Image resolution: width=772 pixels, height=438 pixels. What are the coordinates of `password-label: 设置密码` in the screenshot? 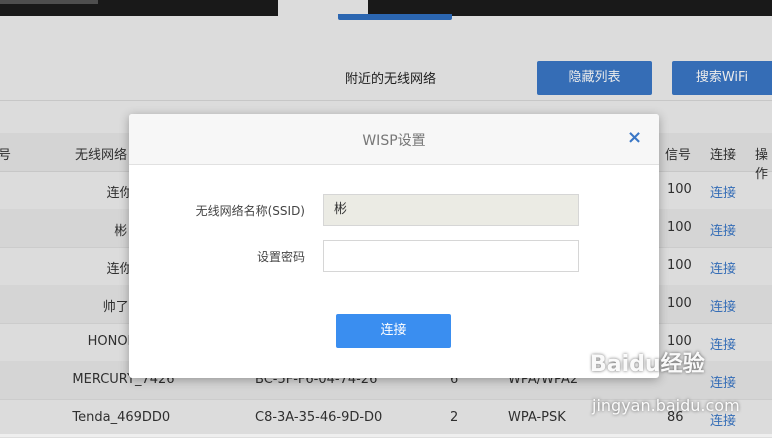 It's located at (280, 257).